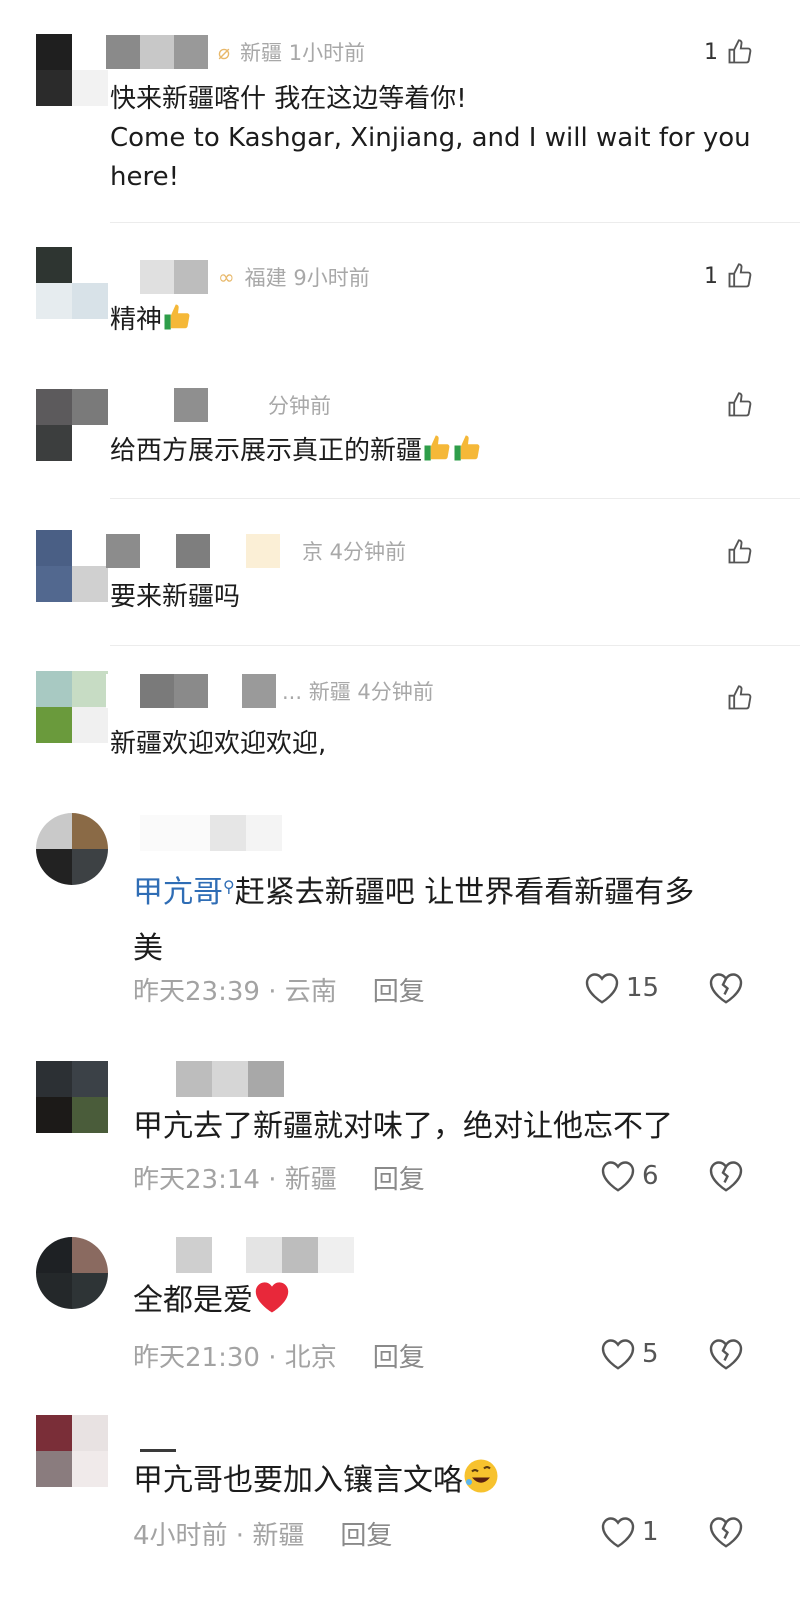 The image size is (800, 1597). Describe the element at coordinates (218, 744) in the screenshot. I see `comment-text: 新疆欢迎欢迎欢迎,` at that location.